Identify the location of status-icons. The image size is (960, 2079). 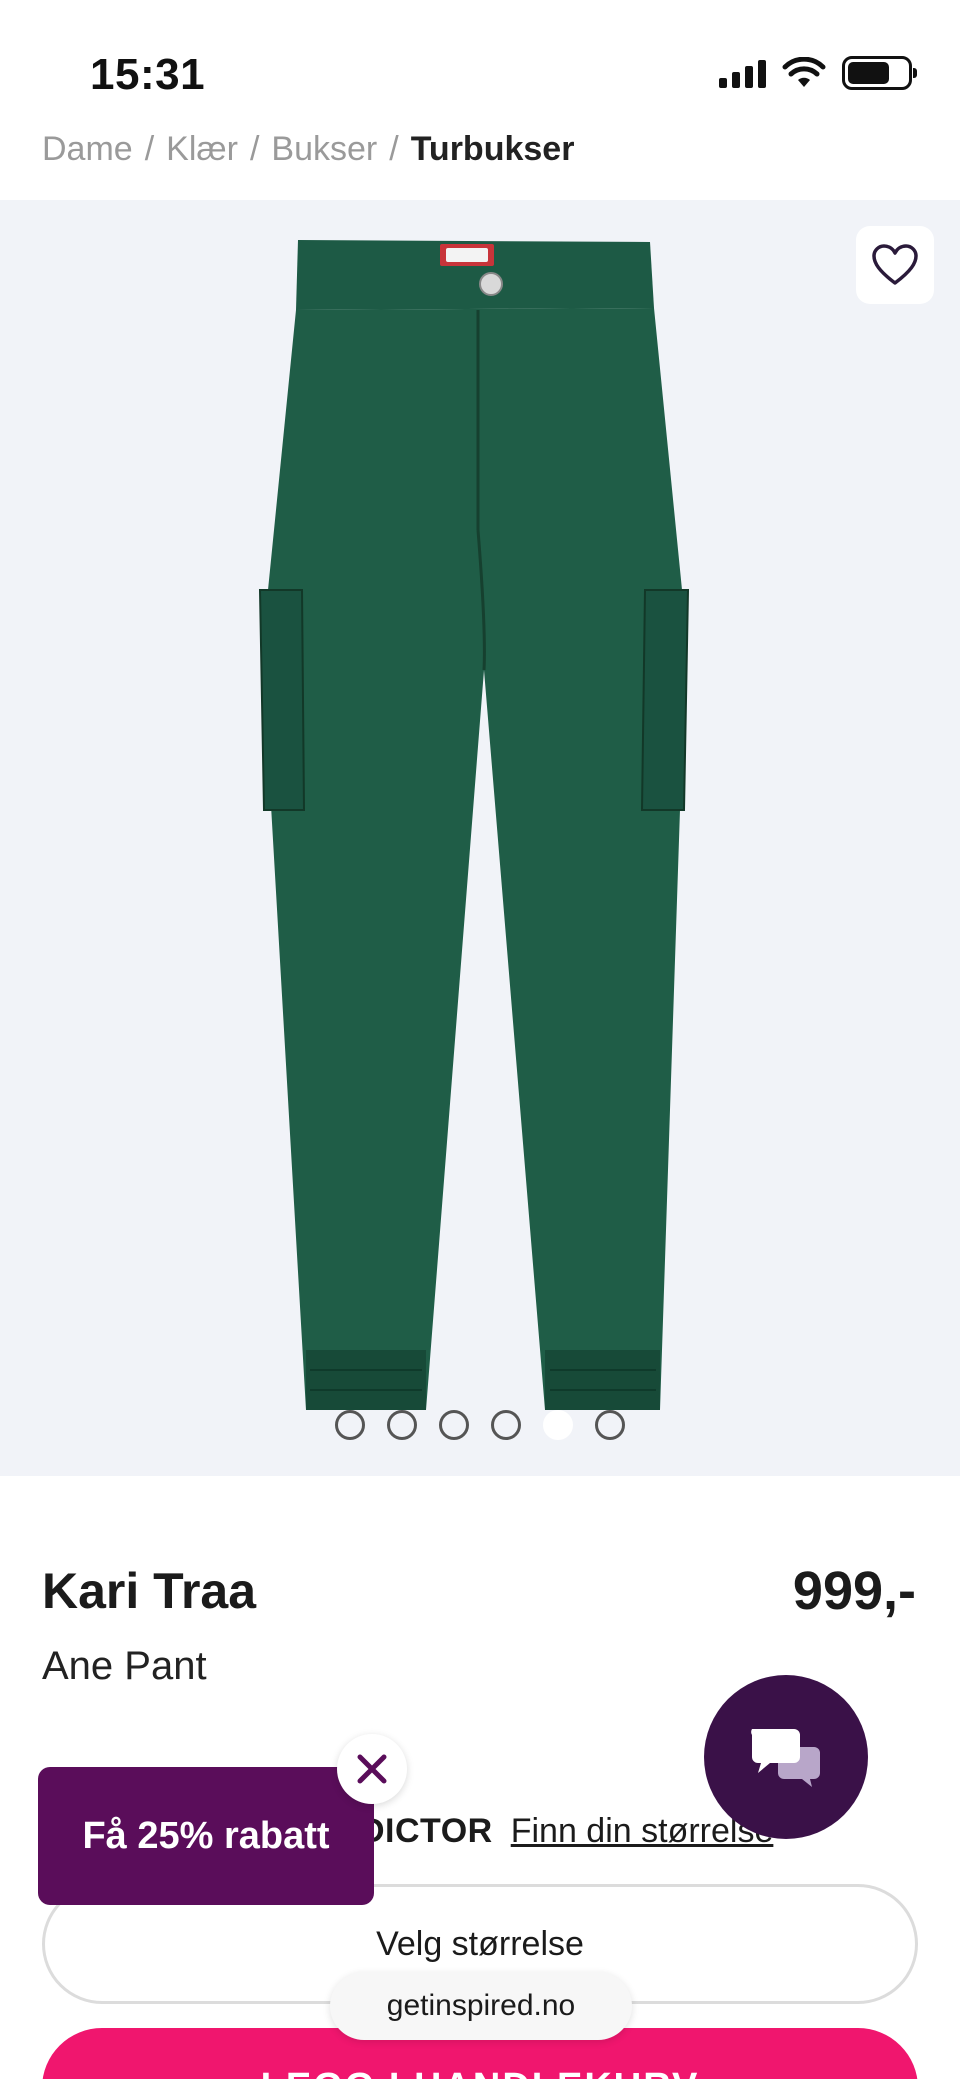
(818, 73).